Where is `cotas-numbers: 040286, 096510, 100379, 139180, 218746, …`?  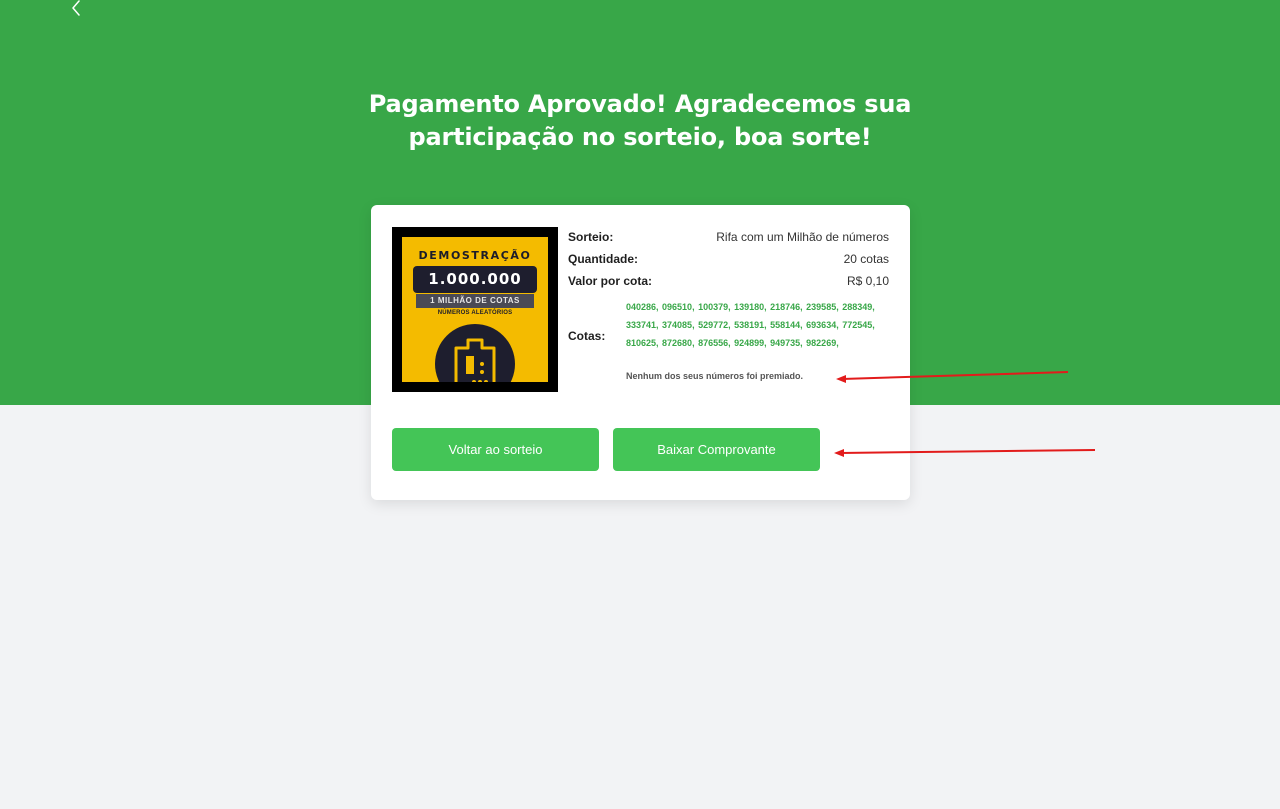
cotas-numbers: 040286, 096510, 100379, 139180, 218746, … is located at coordinates (750, 325).